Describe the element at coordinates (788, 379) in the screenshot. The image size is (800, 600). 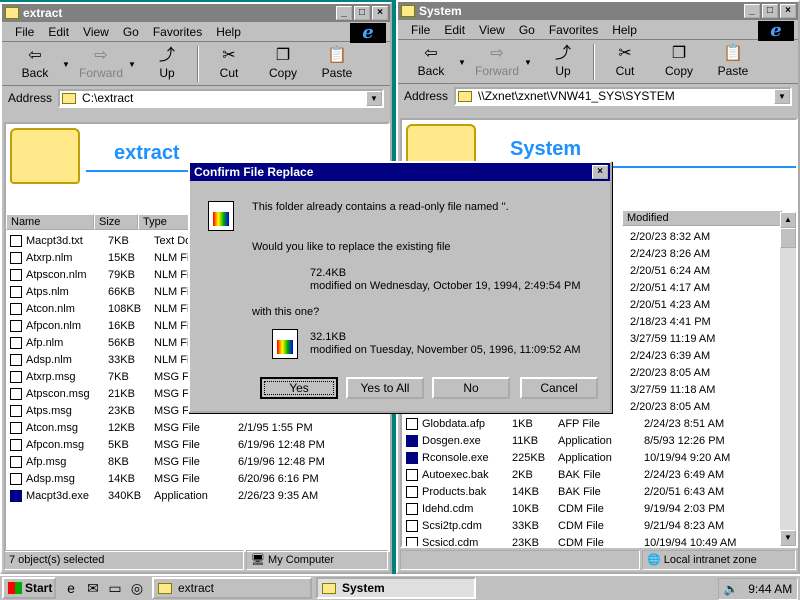
I see `vertical-scrollbar: ▲ ▼` at that location.